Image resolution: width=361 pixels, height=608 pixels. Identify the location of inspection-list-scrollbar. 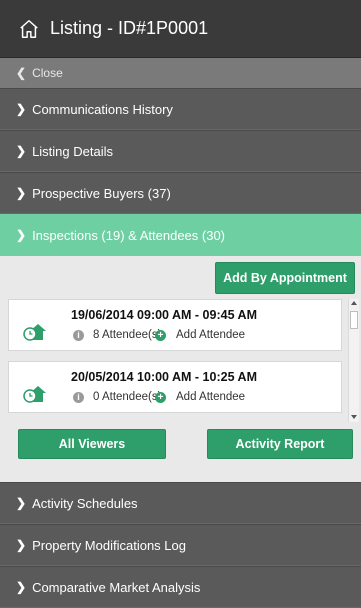
(353, 360).